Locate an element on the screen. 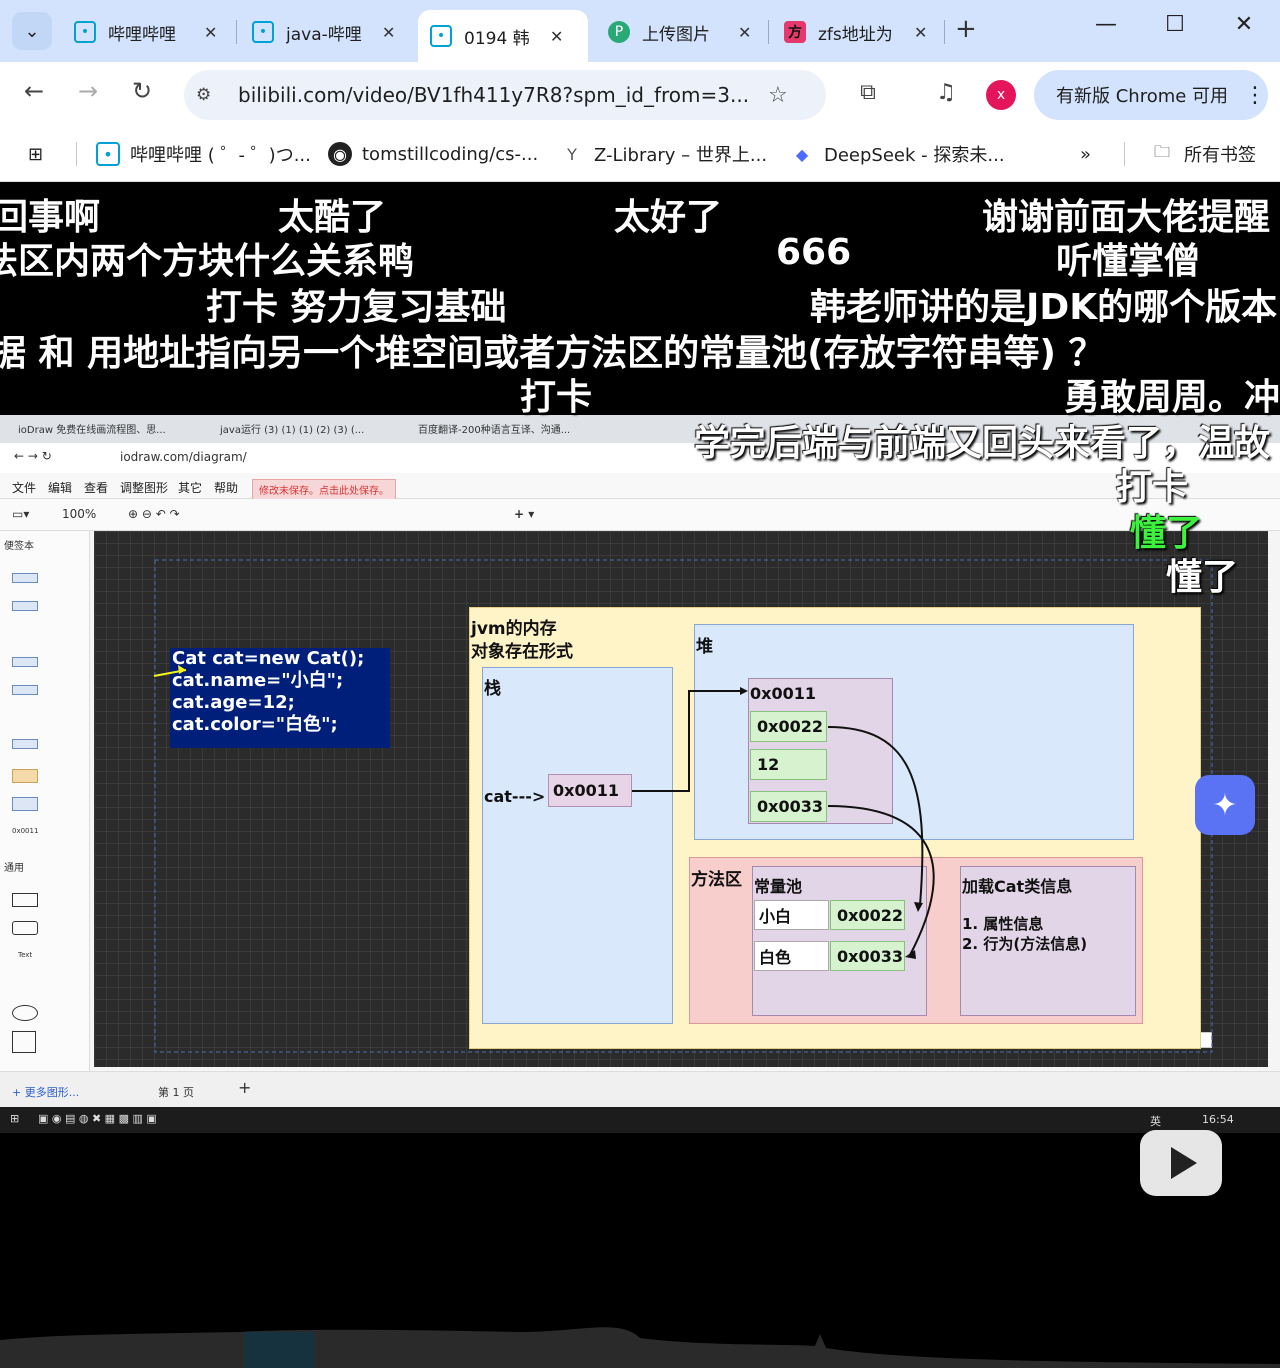  forward-icon: → is located at coordinates (88, 91).